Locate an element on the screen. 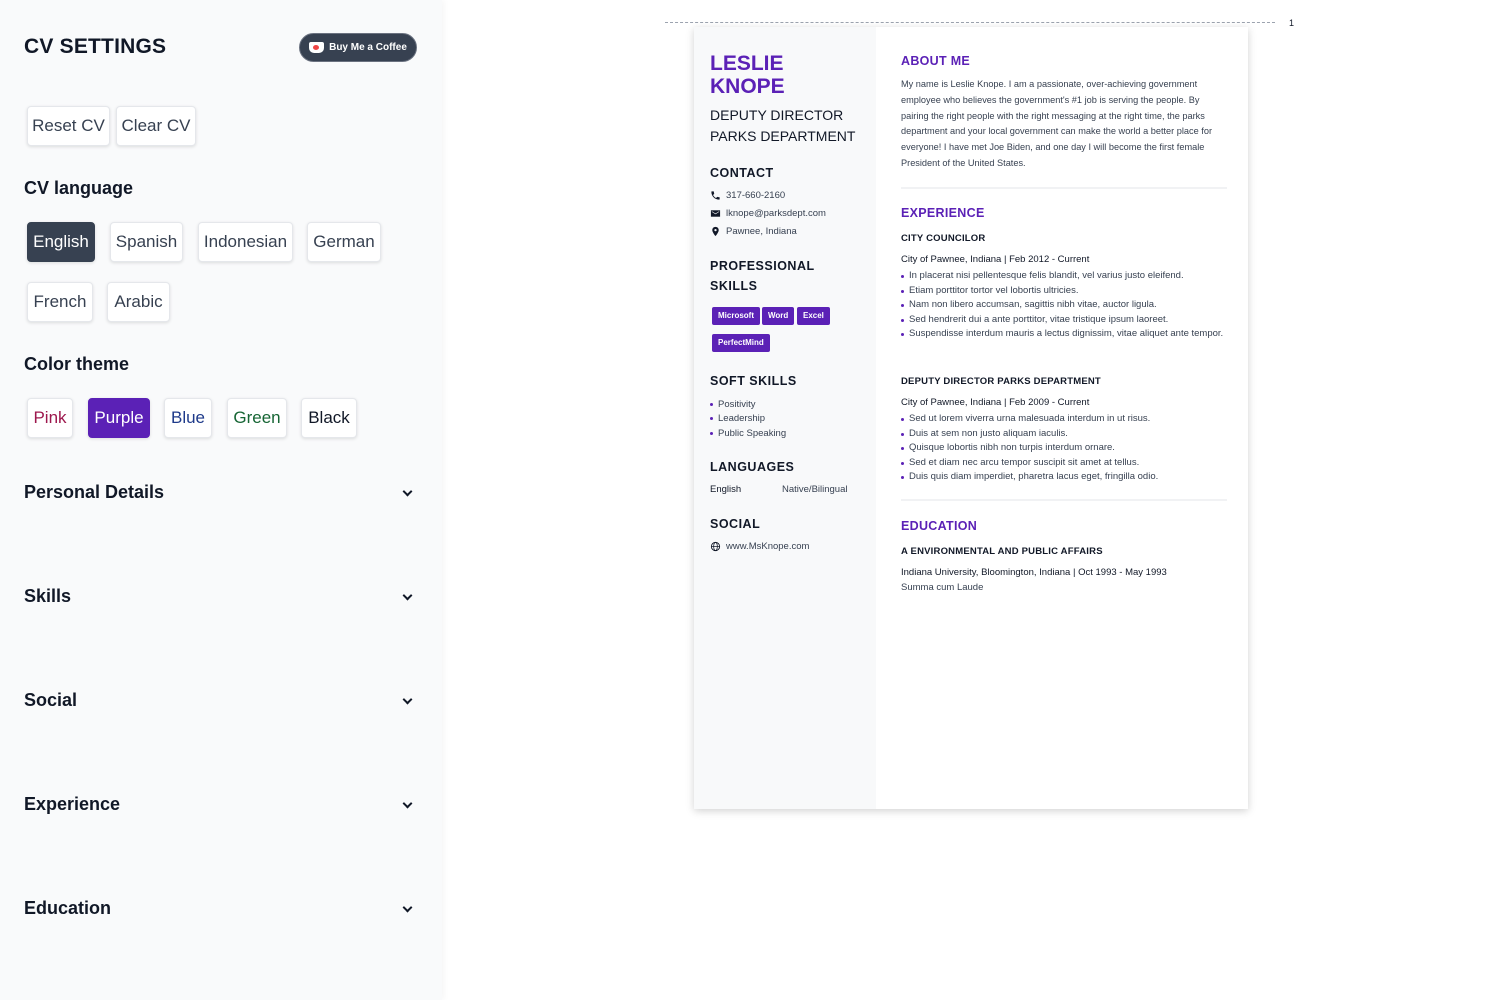 The image size is (1500, 1000). accordion-skills: Skills is located at coordinates (220, 598).